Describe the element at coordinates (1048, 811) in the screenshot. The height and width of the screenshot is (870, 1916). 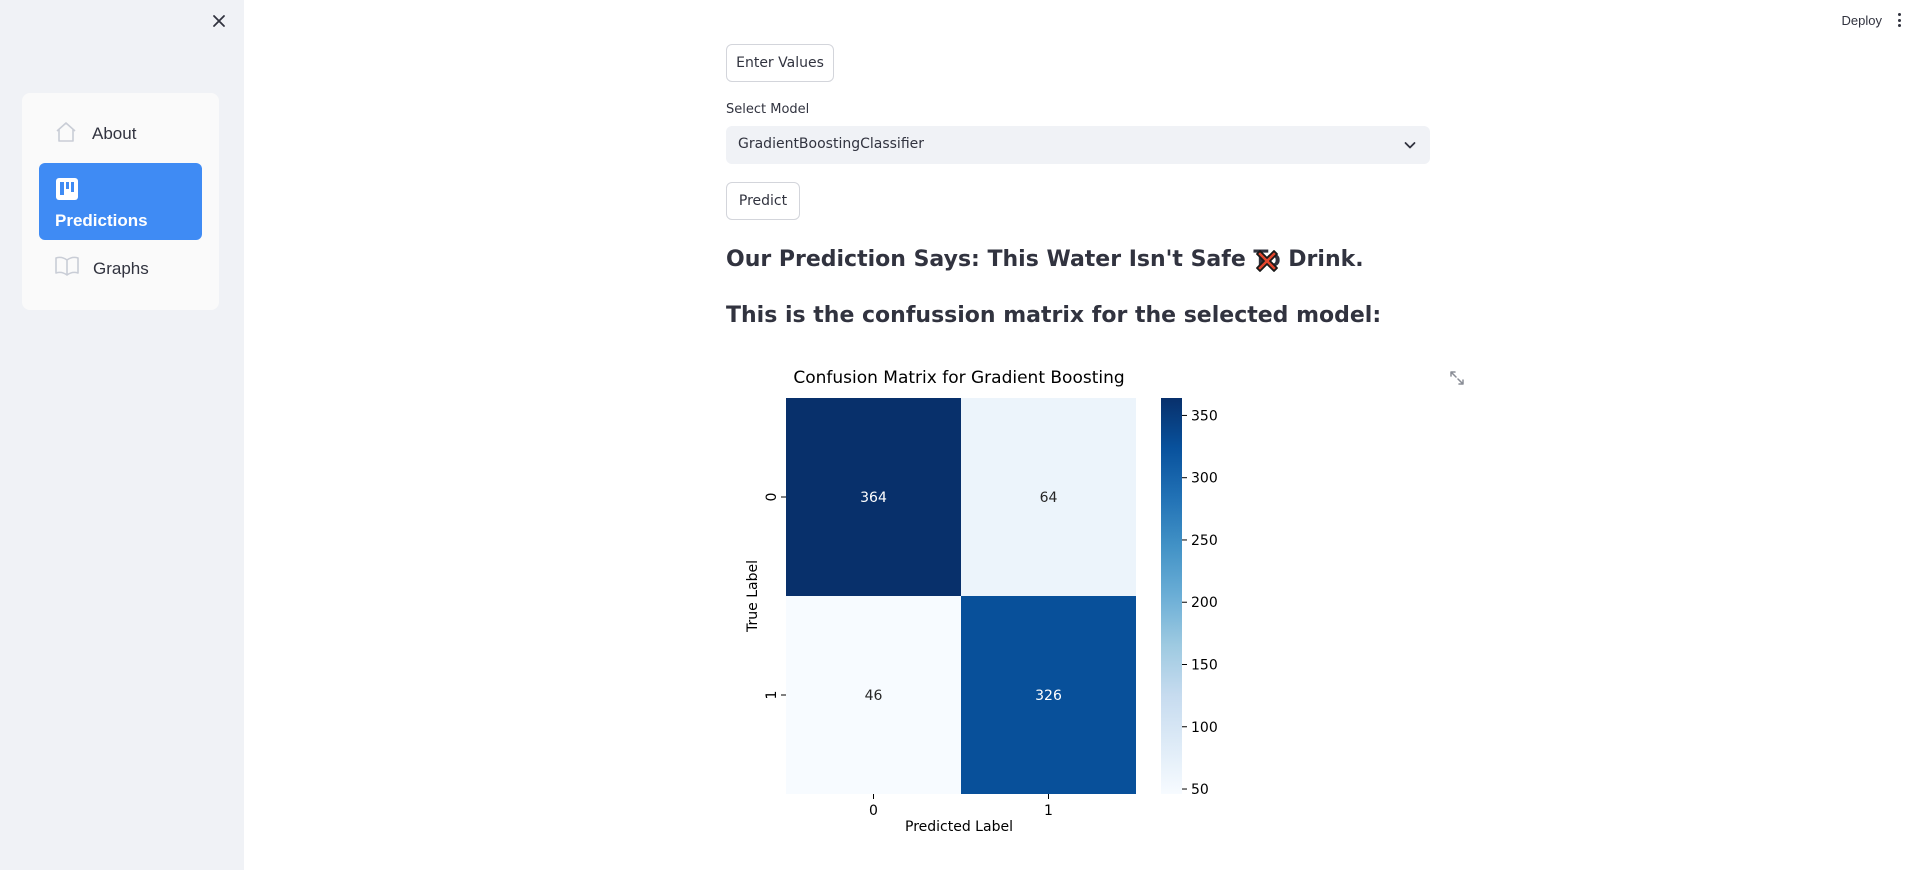
I see `x-tick-label: 1` at that location.